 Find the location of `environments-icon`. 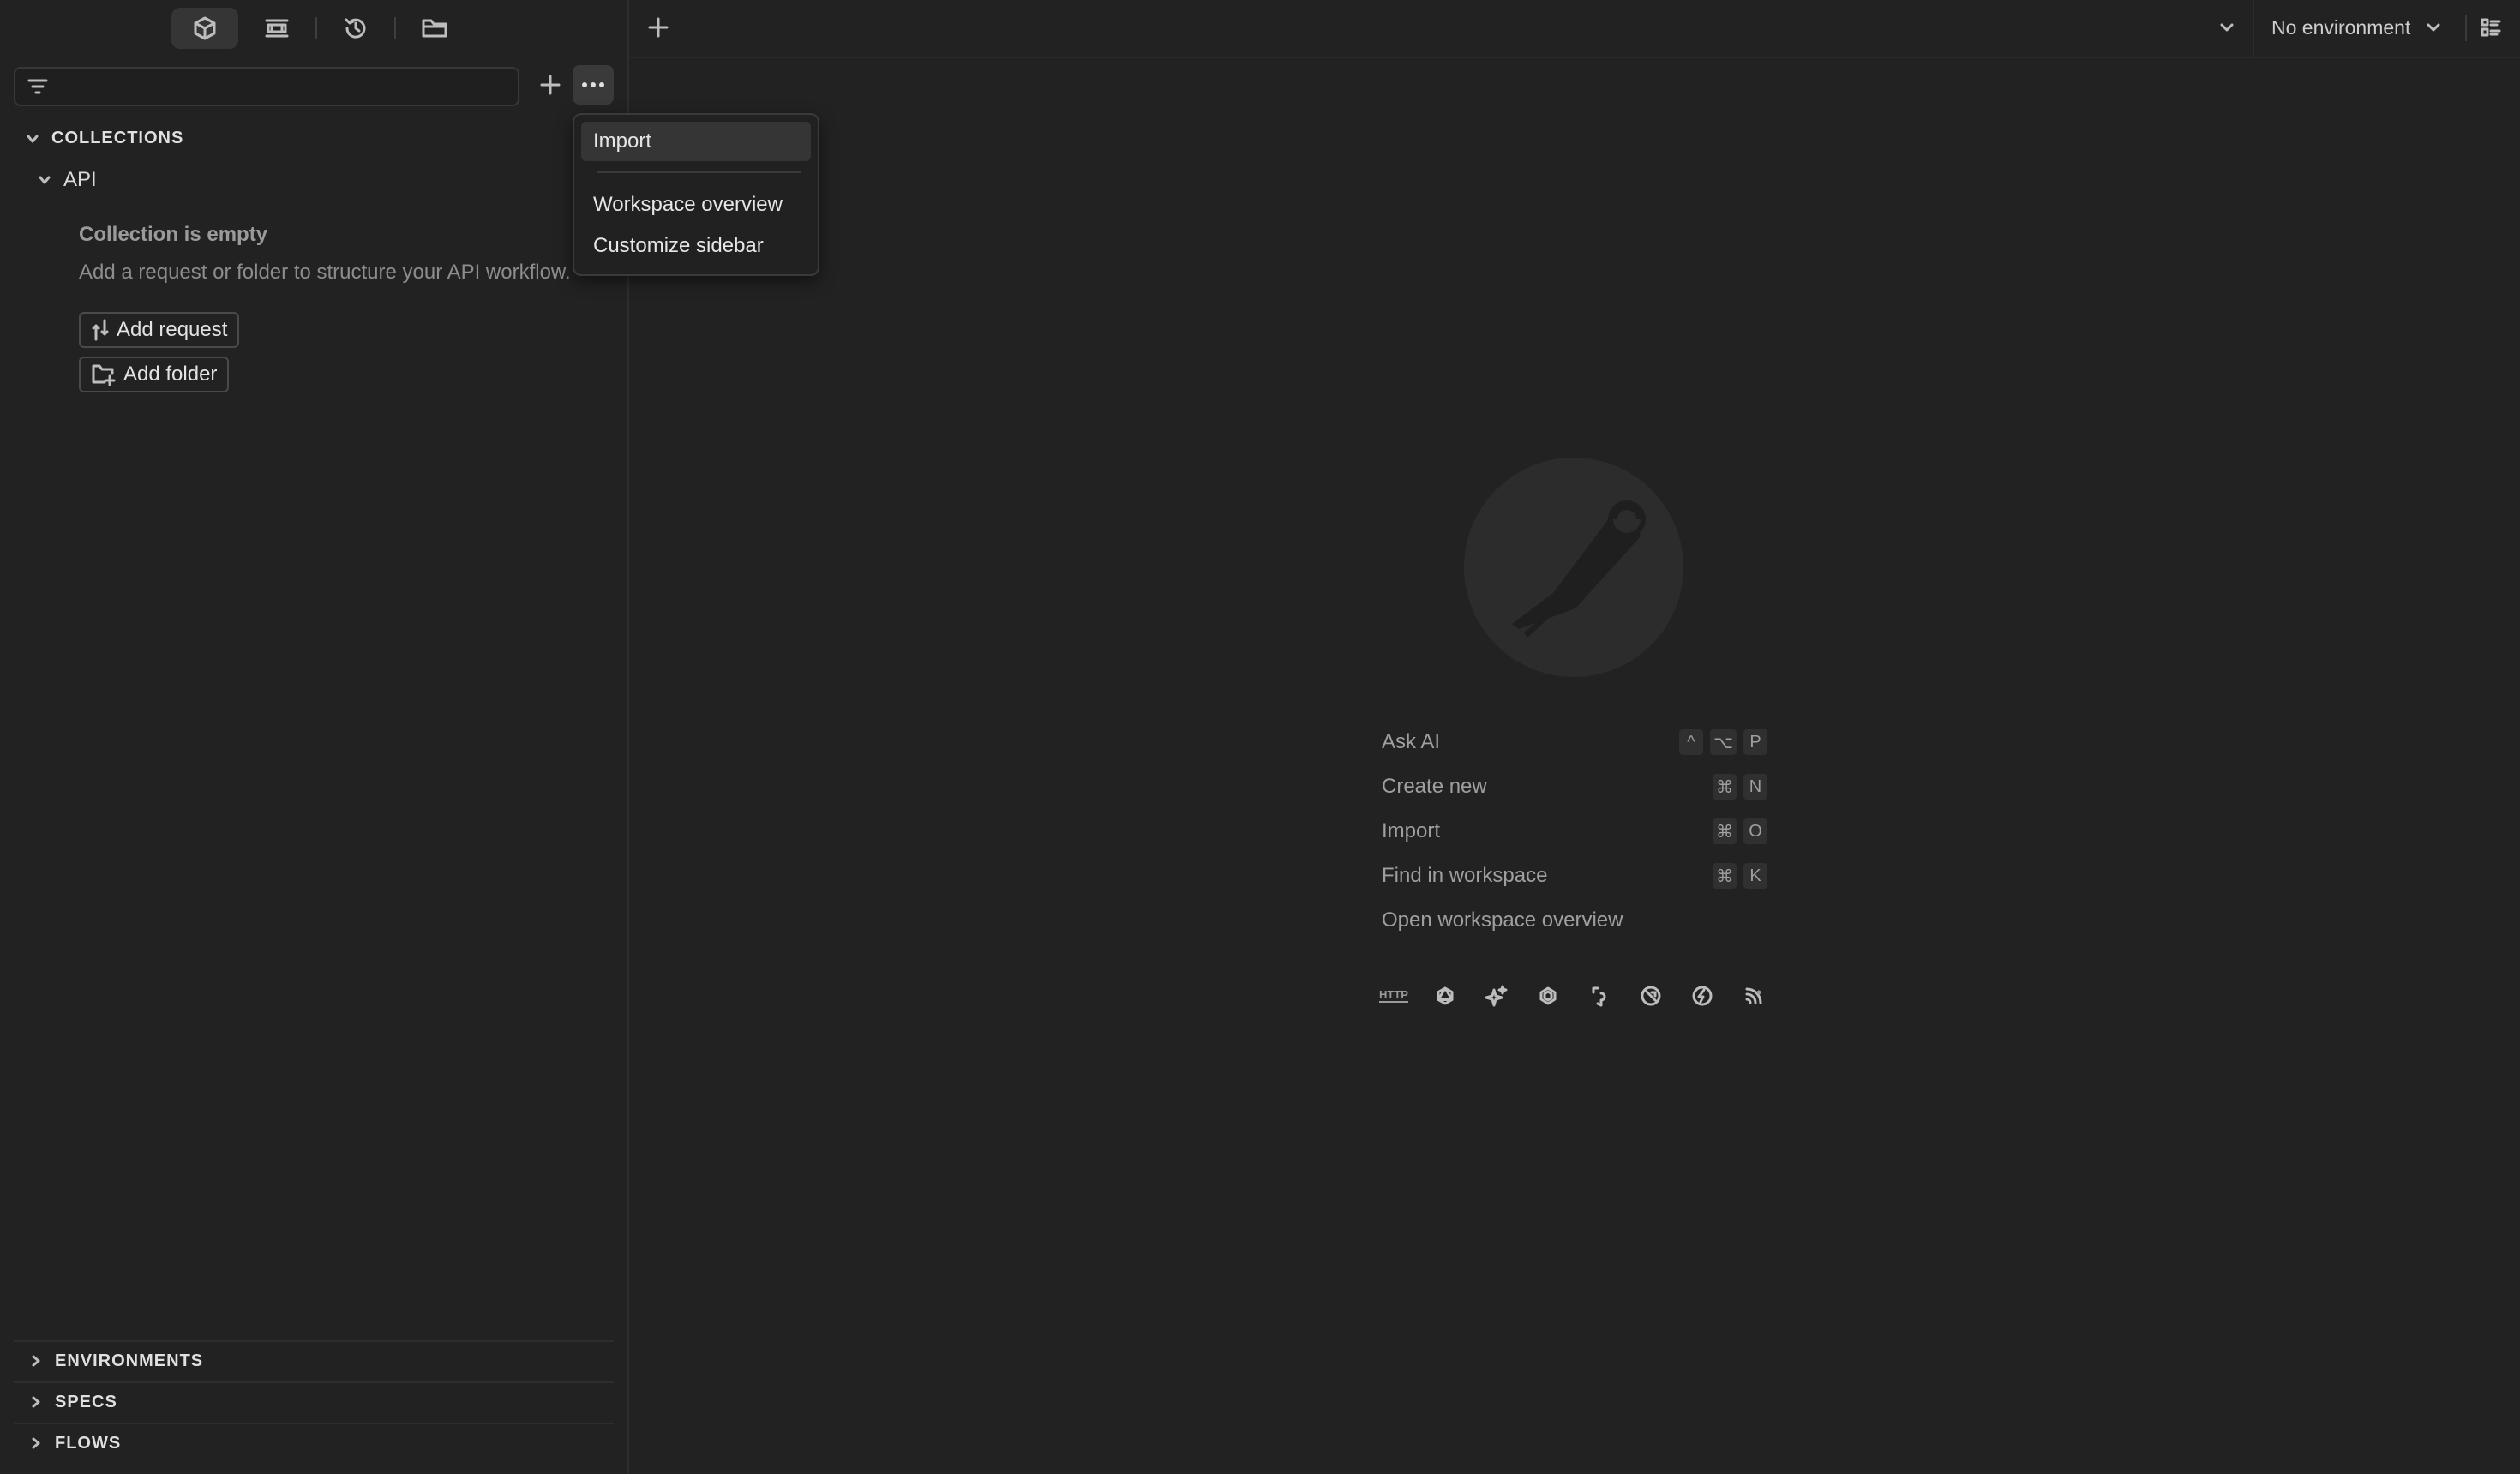

environments-icon is located at coordinates (277, 29).